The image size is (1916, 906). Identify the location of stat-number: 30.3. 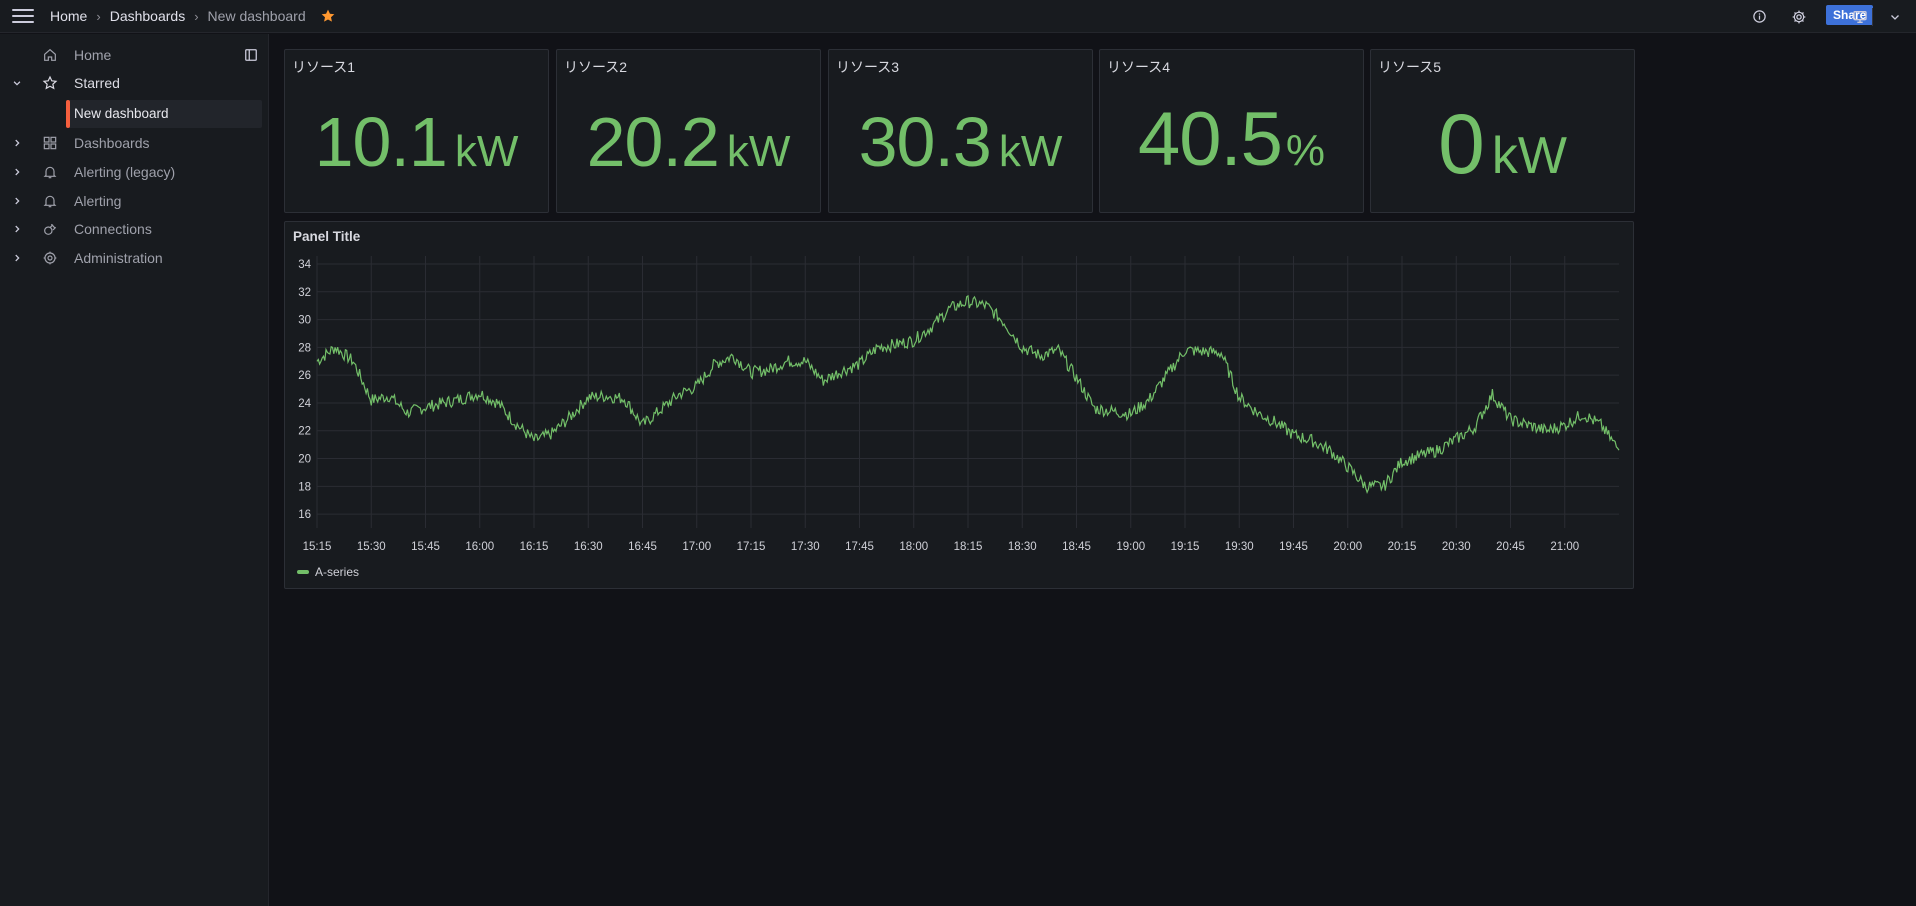
(925, 142).